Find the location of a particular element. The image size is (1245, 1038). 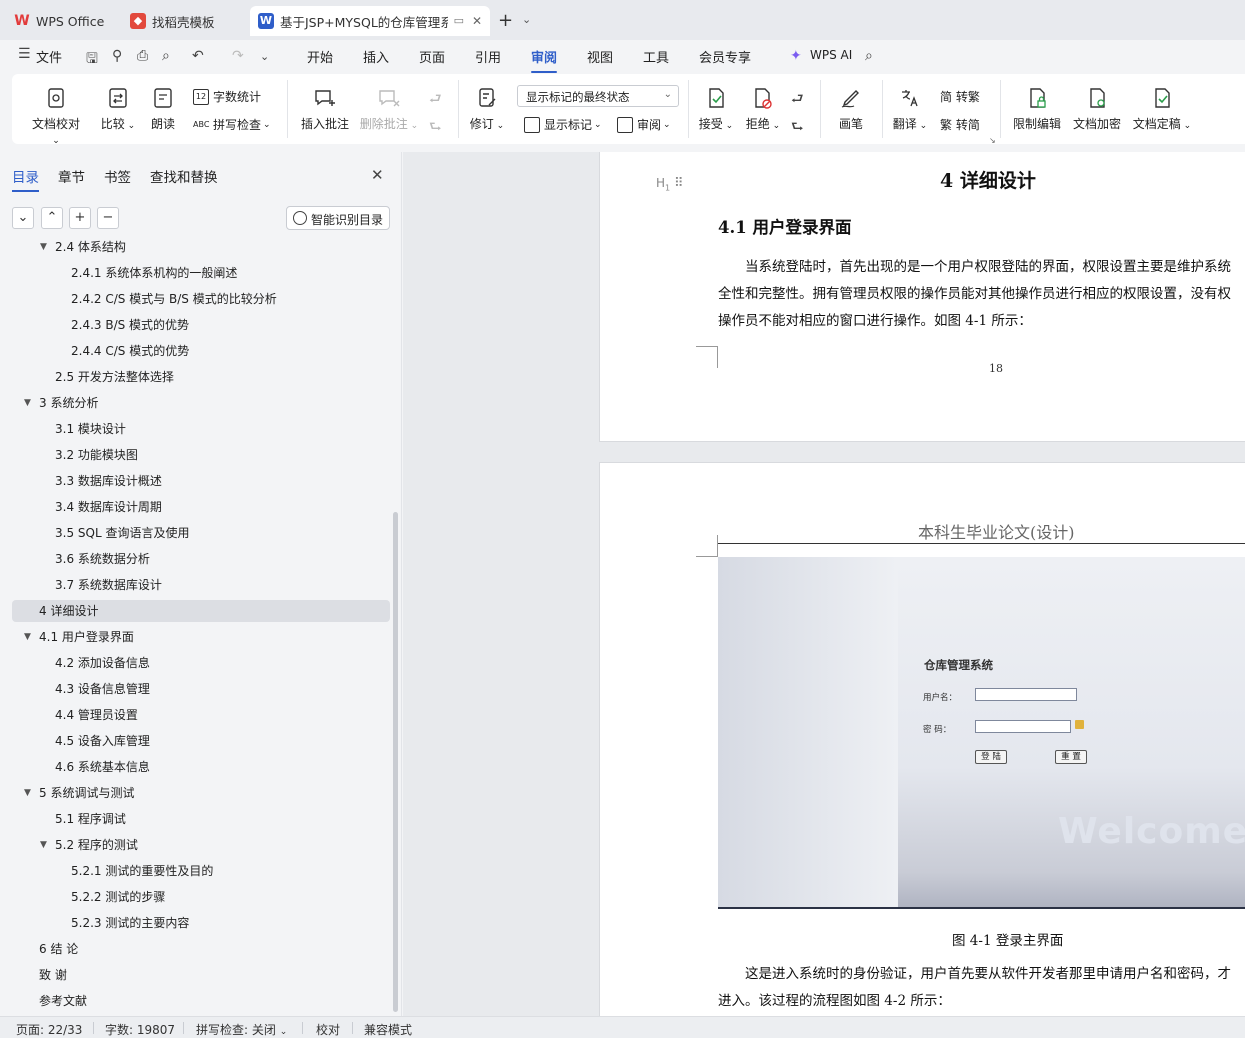

redo-icon: ↷ is located at coordinates (238, 56).